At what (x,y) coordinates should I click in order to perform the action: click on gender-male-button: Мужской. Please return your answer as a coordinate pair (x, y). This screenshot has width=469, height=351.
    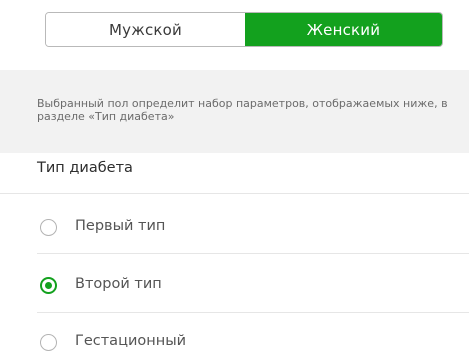
    Looking at the image, I should click on (145, 29).